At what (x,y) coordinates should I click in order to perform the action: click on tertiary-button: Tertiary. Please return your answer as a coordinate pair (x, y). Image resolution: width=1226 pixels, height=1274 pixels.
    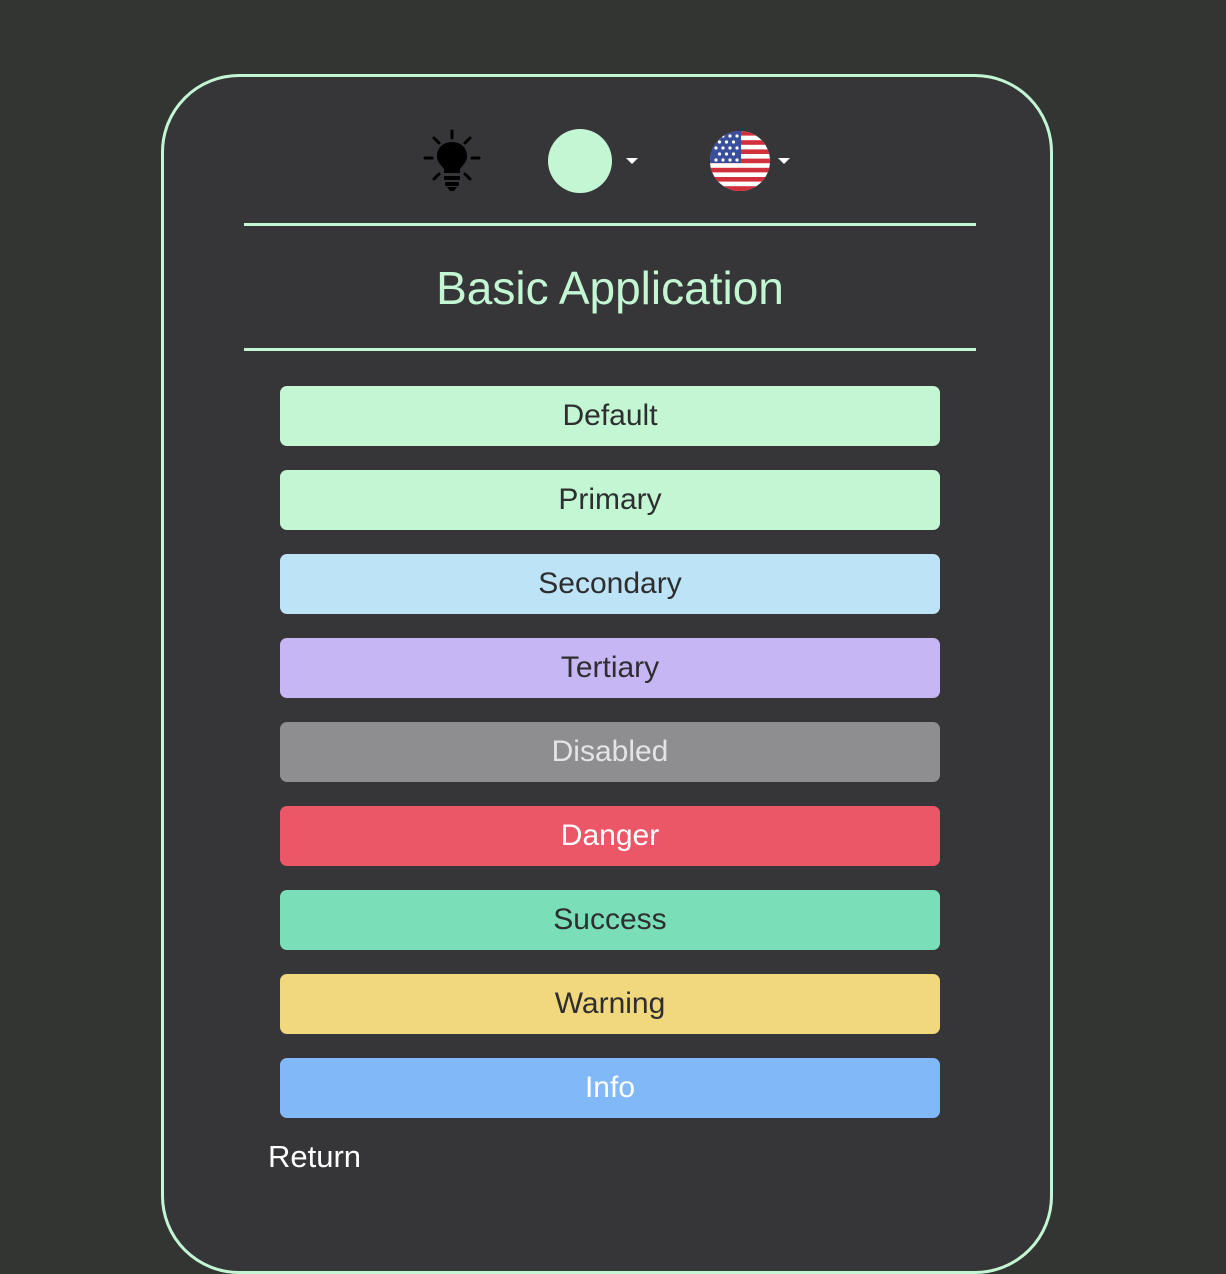
    Looking at the image, I should click on (610, 668).